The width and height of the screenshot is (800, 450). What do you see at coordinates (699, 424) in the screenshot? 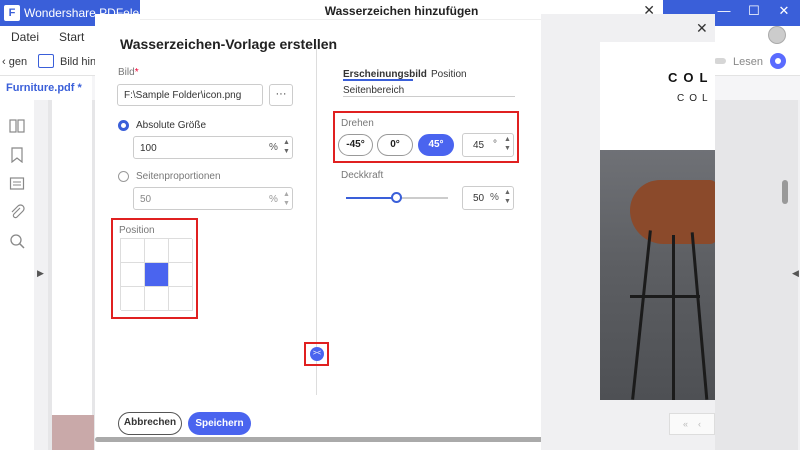
I see `prev-page-button: ‹` at bounding box center [699, 424].